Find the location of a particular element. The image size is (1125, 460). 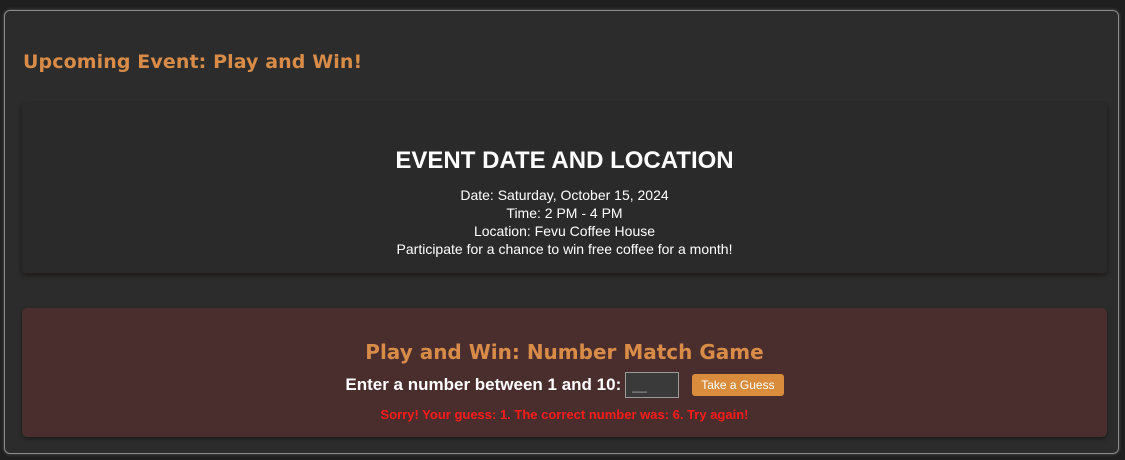

event-date: Date: Saturday, October 15, 2024 is located at coordinates (564, 195).